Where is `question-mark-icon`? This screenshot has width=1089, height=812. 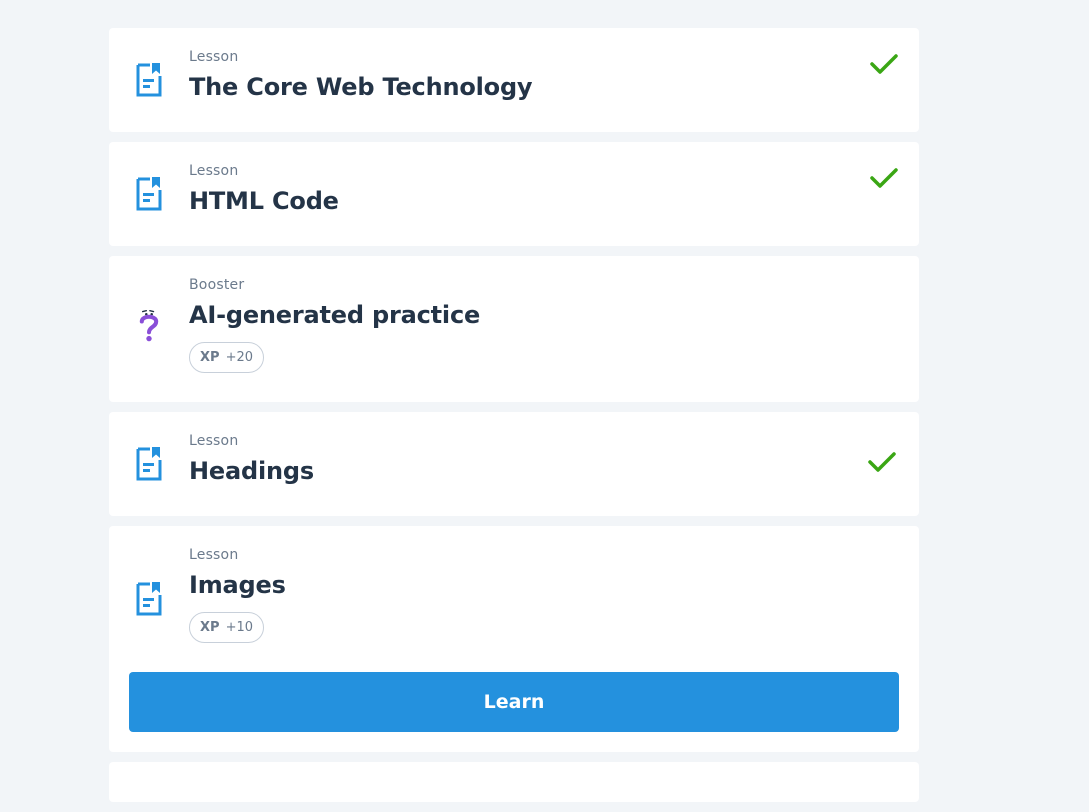
question-mark-icon is located at coordinates (149, 325).